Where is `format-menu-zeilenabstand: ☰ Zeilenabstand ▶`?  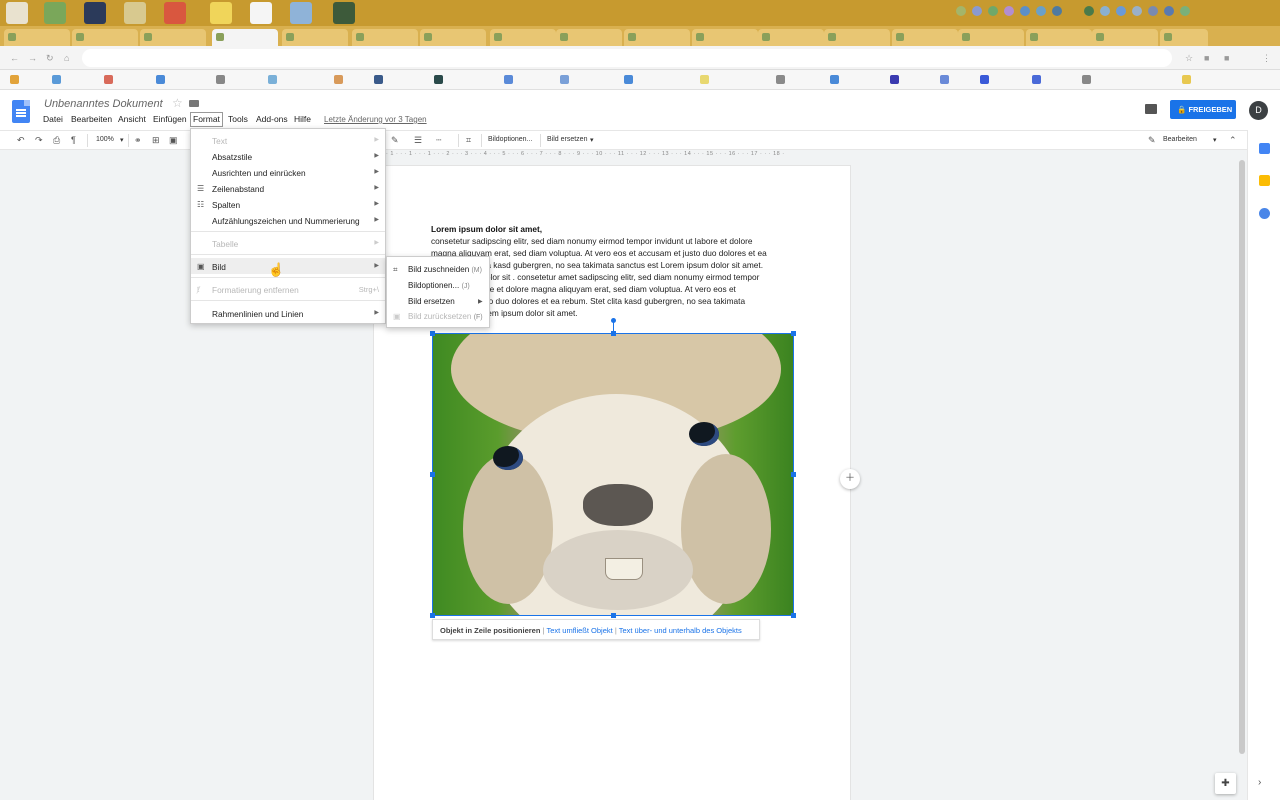 format-menu-zeilenabstand: ☰ Zeilenabstand ▶ is located at coordinates (288, 188).